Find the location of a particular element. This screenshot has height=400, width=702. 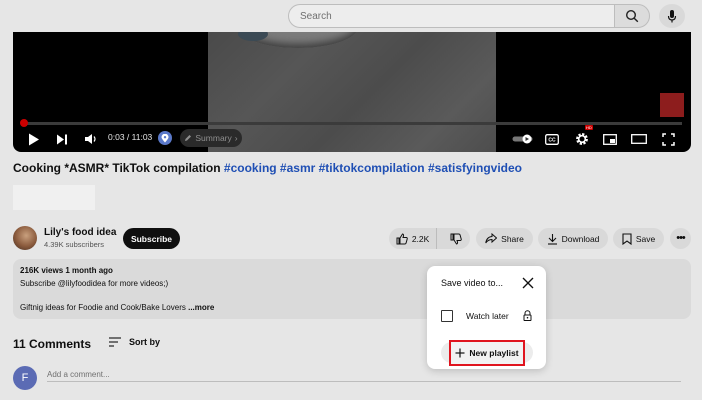

thumb-up-icon is located at coordinates (402, 238).